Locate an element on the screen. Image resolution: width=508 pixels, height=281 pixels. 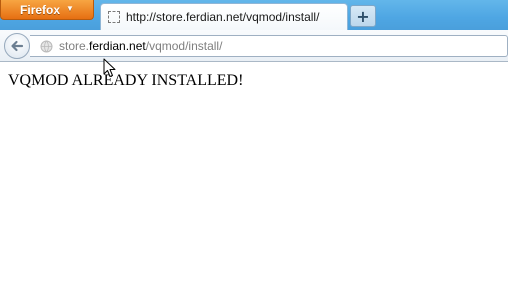
address-path: /vqmod/install/ is located at coordinates (184, 46).